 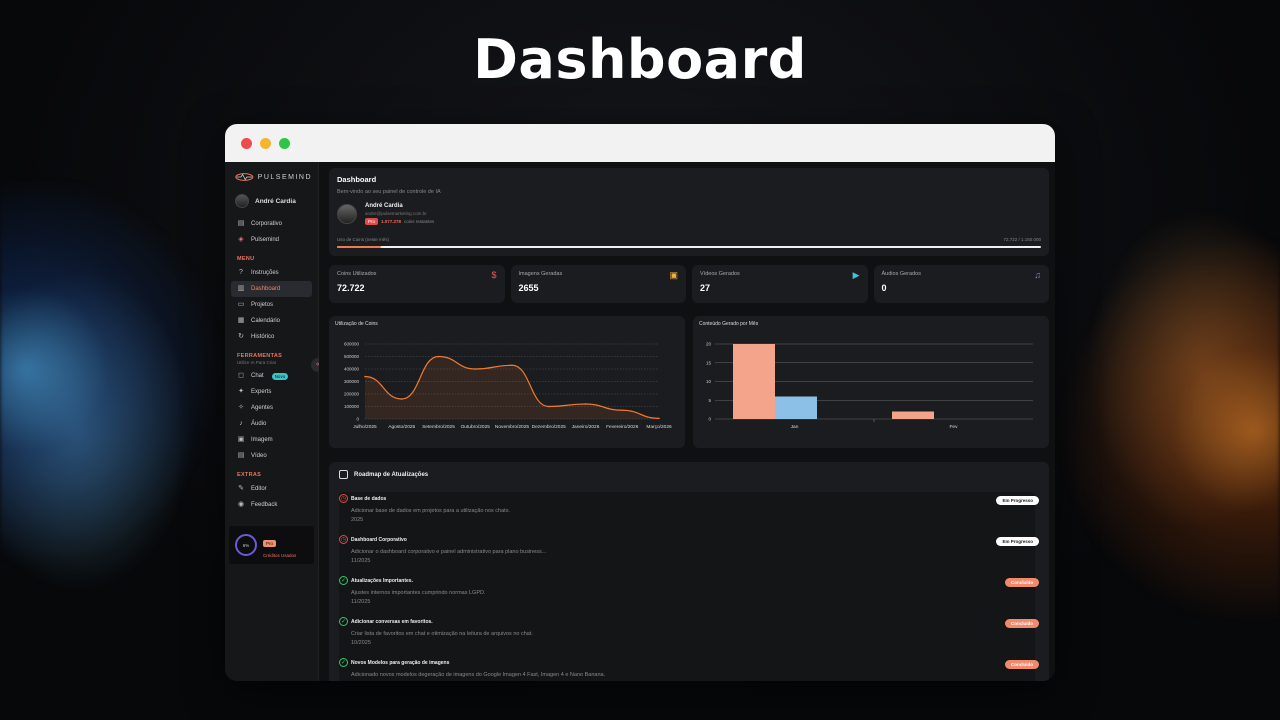 I want to click on maximize-window-button, so click(x=284, y=143).